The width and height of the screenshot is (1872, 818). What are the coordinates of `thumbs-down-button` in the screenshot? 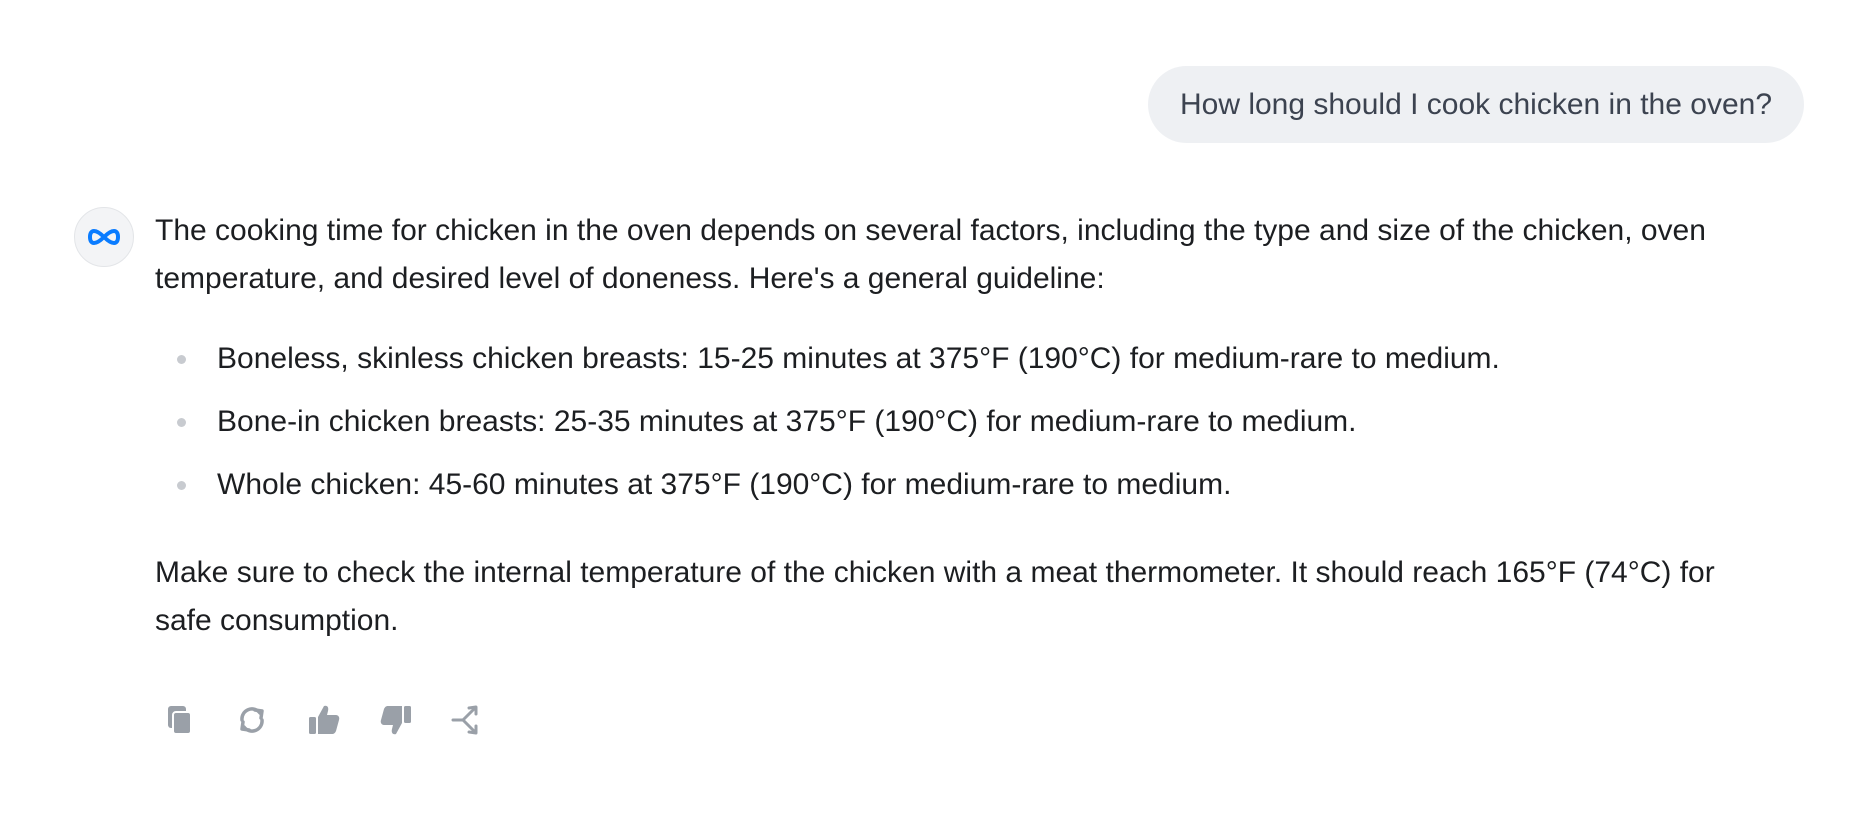 It's located at (396, 720).